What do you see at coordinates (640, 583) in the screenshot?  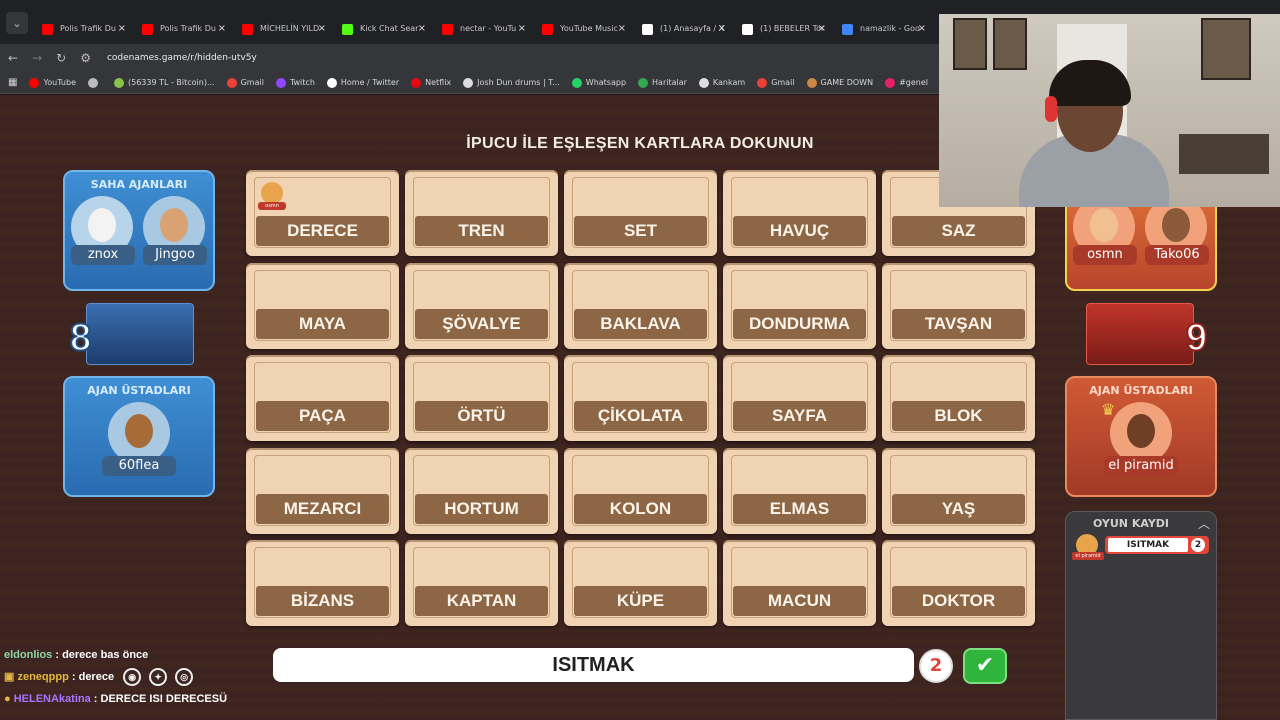 I see `word-card: KÜPE` at bounding box center [640, 583].